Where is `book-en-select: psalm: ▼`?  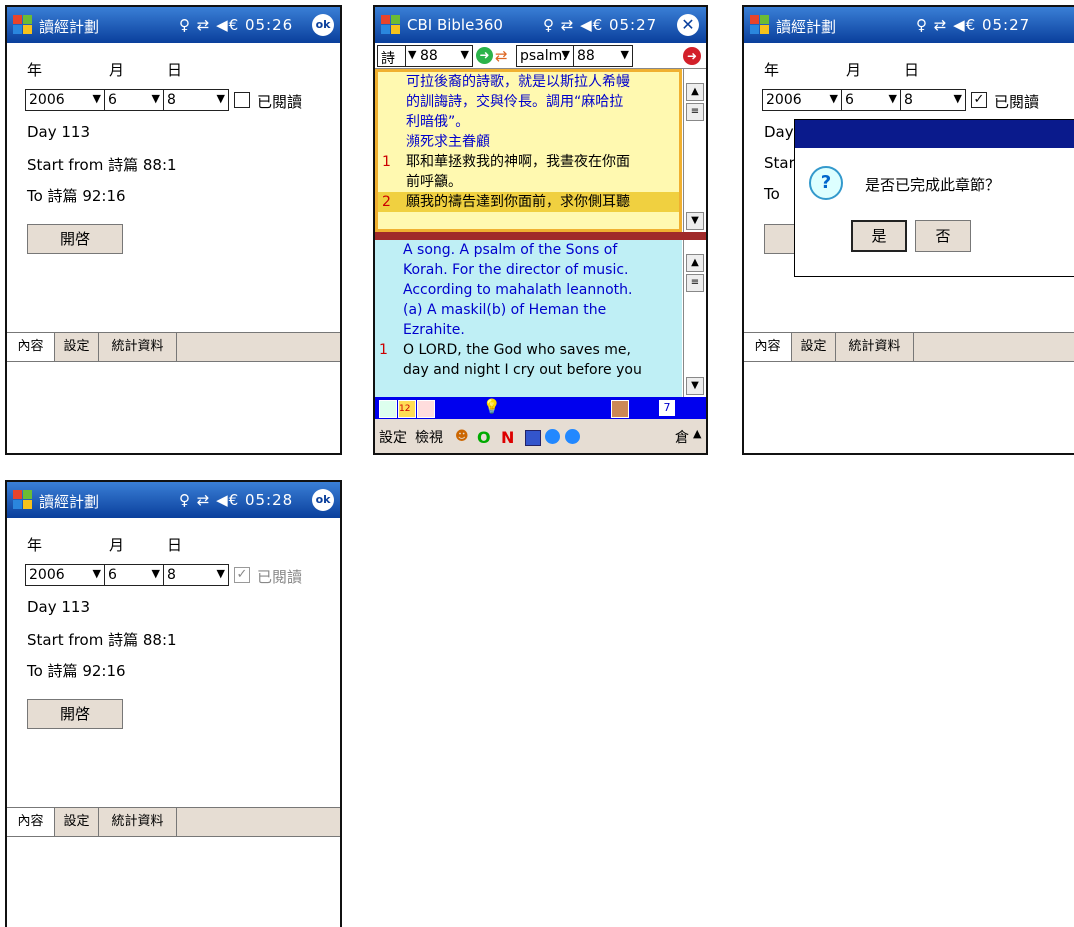 book-en-select: psalm: ▼ is located at coordinates (545, 56).